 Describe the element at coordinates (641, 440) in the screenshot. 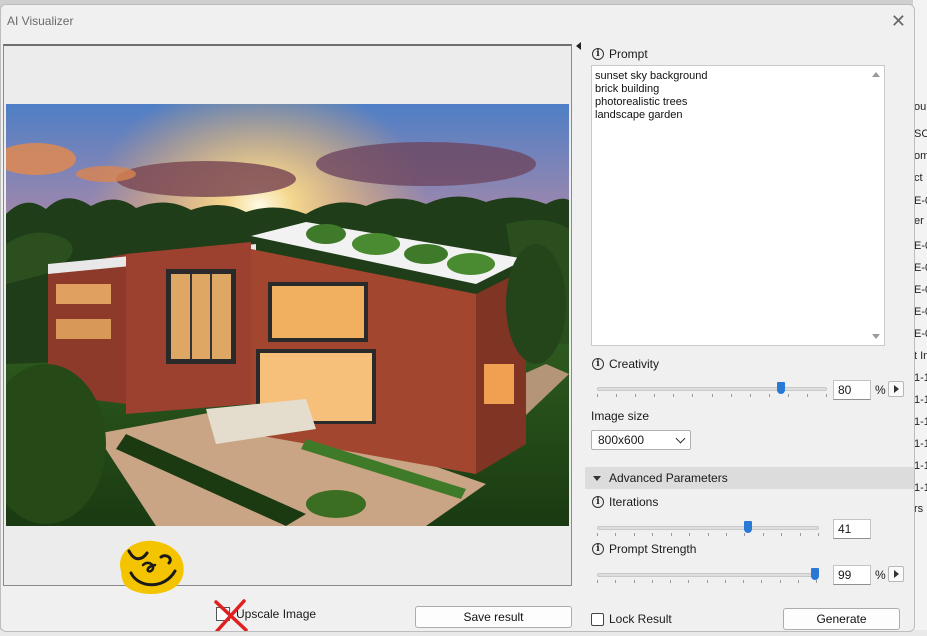

I see `image-size-dropdown: 800x600` at that location.